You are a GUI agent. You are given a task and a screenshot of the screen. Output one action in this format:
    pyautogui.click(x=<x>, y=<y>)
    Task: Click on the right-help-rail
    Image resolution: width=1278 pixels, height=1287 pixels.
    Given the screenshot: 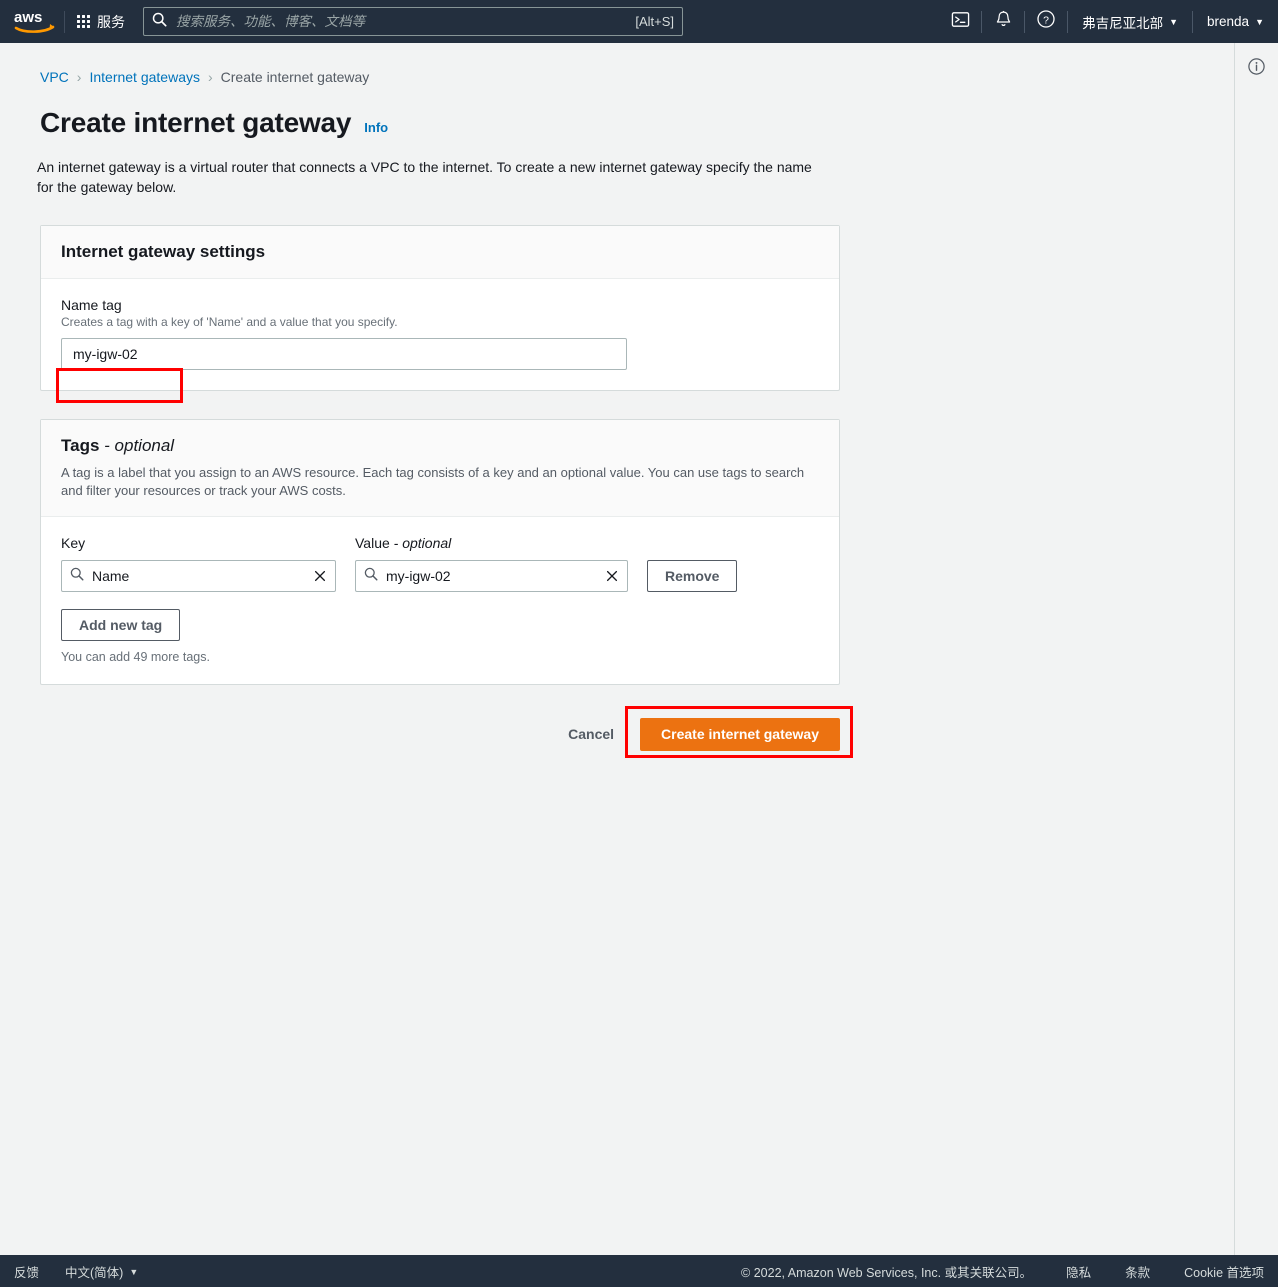 What is the action you would take?
    pyautogui.click(x=1256, y=649)
    